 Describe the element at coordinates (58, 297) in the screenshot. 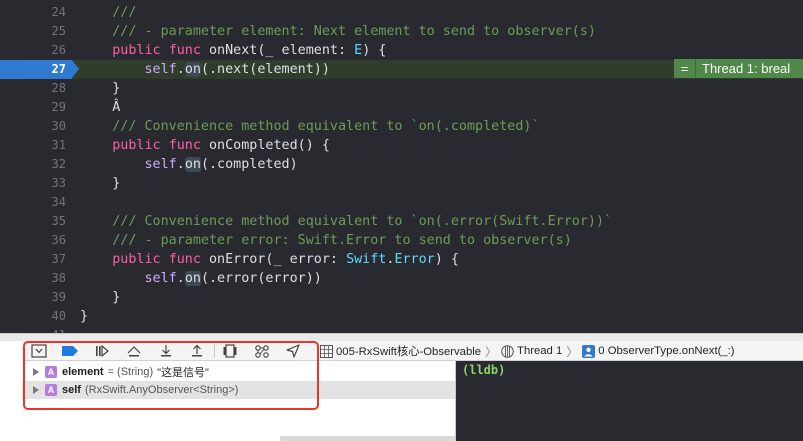

I see `line-number: 39` at that location.